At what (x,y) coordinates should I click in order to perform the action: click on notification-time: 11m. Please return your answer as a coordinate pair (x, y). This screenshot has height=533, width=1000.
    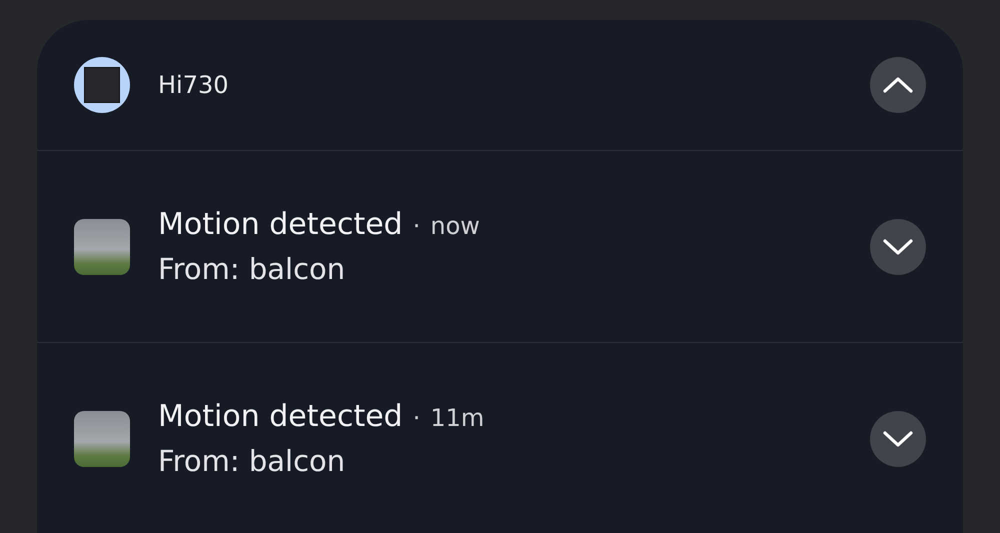
    Looking at the image, I should click on (457, 418).